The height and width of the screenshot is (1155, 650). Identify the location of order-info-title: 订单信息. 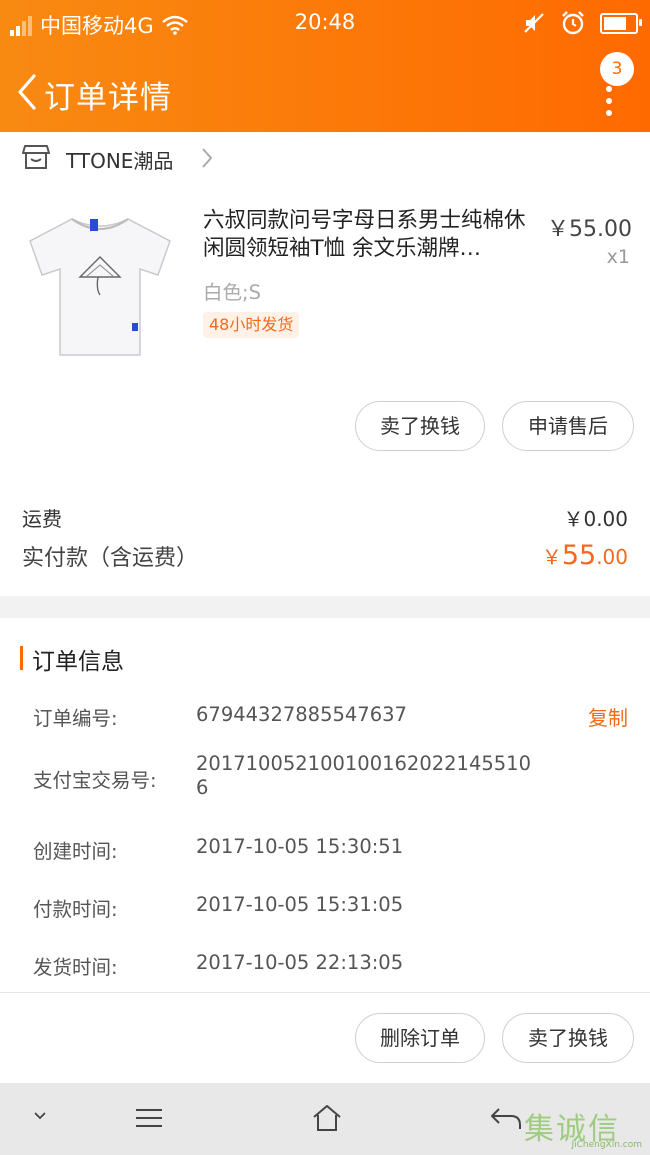
(78, 662).